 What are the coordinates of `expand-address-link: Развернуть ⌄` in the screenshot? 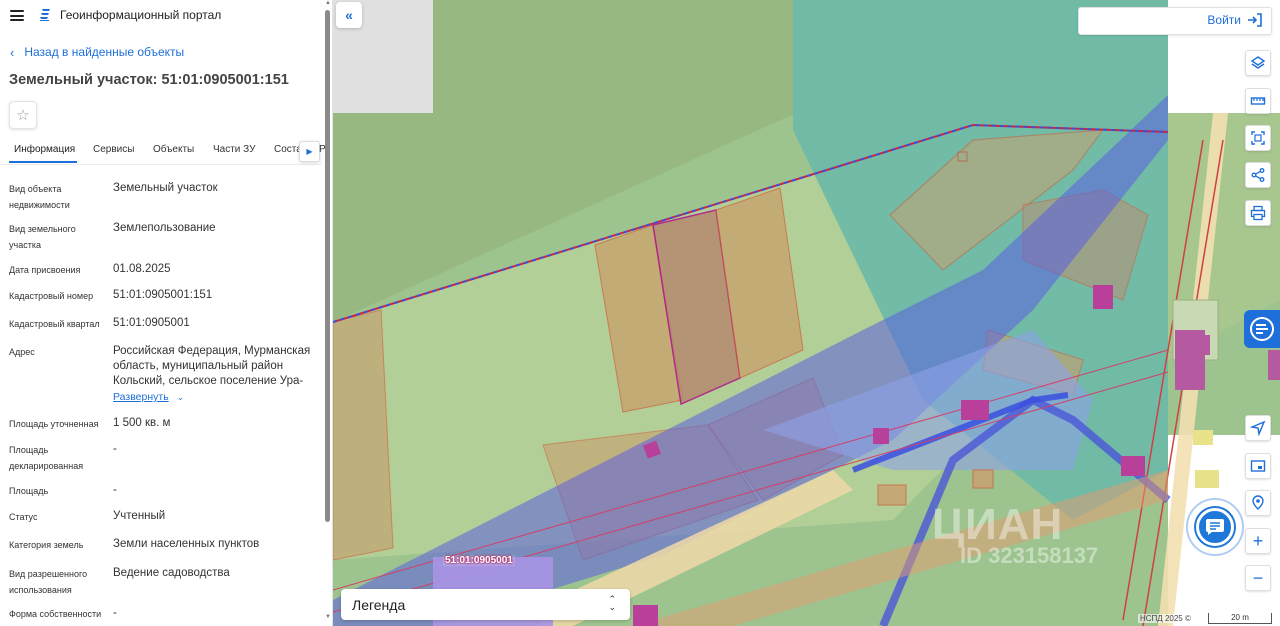 It's located at (148, 397).